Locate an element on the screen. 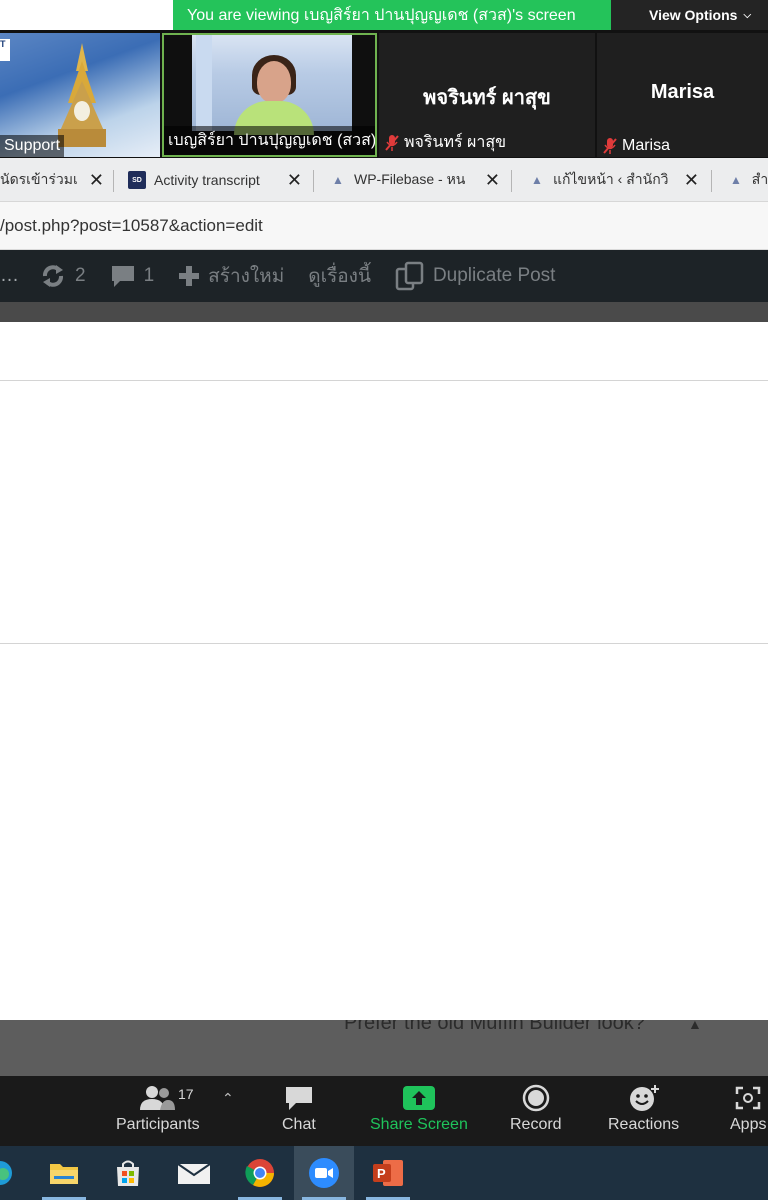 This screenshot has width=768, height=1200. toolbar-divider is located at coordinates (384, 312).